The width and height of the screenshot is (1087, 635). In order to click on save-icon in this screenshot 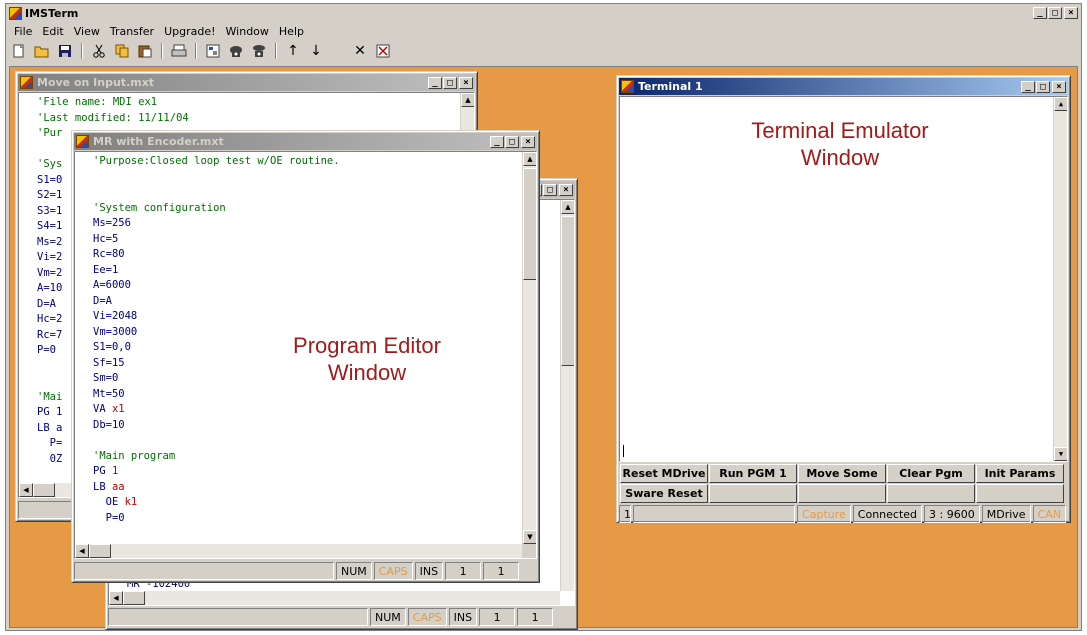, I will do `click(65, 51)`.